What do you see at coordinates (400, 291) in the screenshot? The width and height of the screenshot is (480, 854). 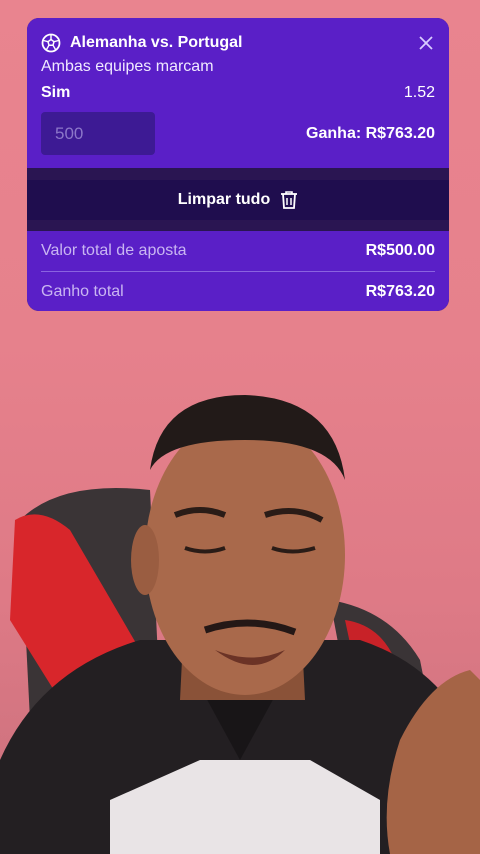 I see `total-win-value: R$763.20` at bounding box center [400, 291].